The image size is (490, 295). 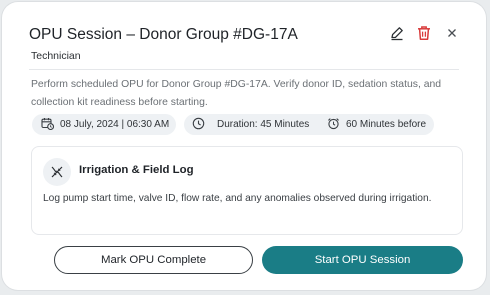 I want to click on role-label: Technician, so click(x=56, y=56).